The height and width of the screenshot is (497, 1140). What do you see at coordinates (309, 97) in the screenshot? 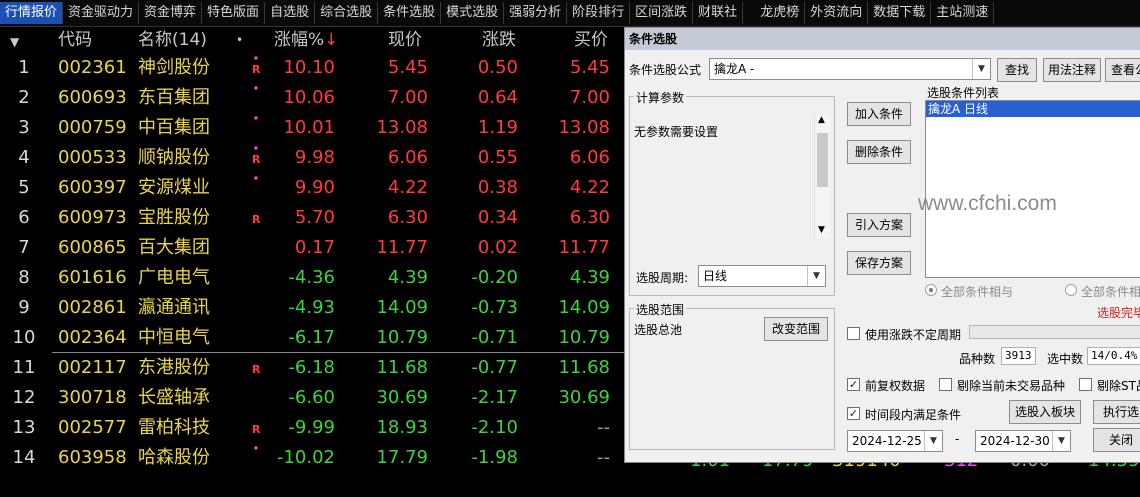
I see `change-pct: 10.06` at bounding box center [309, 97].